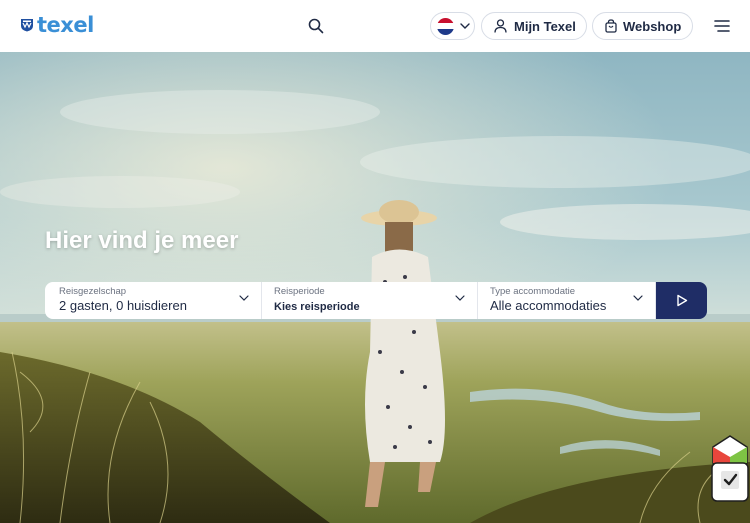 This screenshot has height=523, width=750. Describe the element at coordinates (375, 26) in the screenshot. I see `site-header: texel Mijn Texel Webshop` at that location.